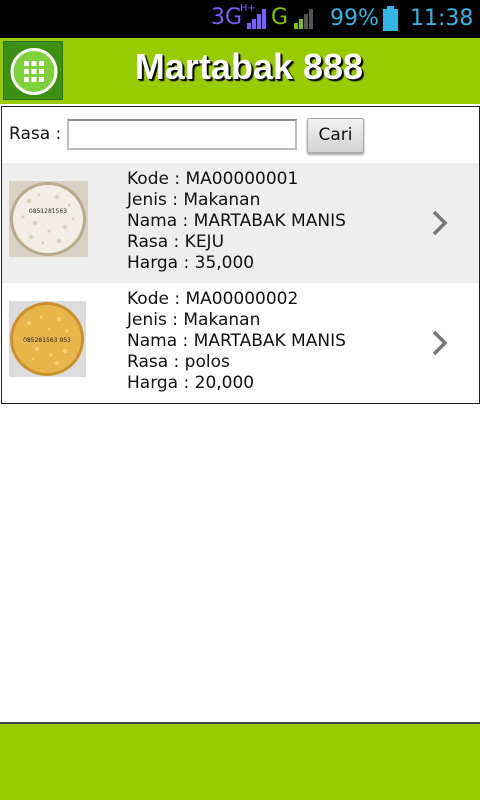 The height and width of the screenshot is (800, 480). I want to click on item-rasa: Rasa : KEJU, so click(176, 242).